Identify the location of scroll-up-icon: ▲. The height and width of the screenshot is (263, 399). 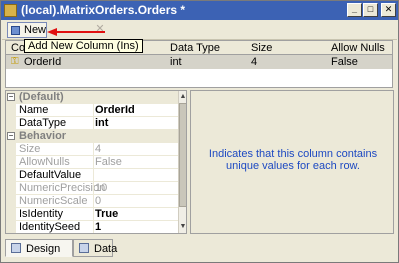
(182, 96).